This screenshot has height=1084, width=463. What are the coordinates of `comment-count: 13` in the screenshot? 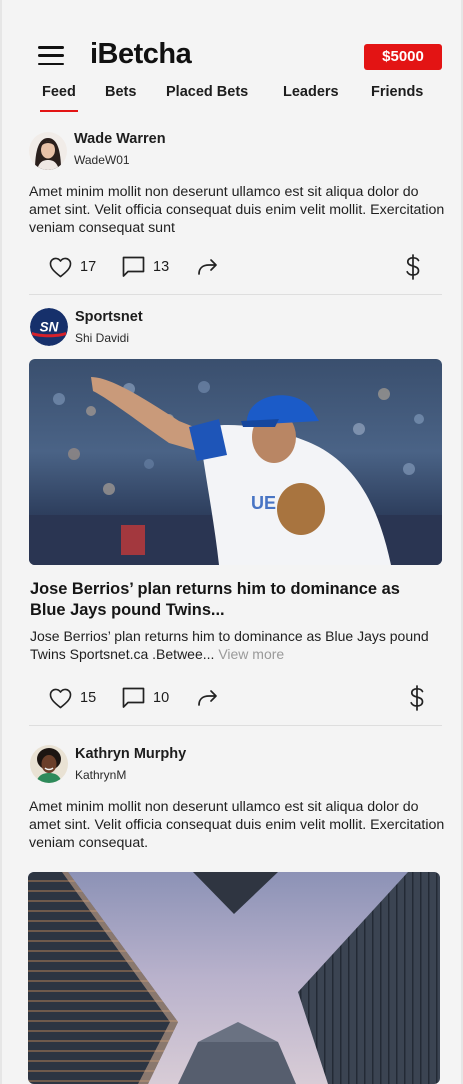 It's located at (161, 267).